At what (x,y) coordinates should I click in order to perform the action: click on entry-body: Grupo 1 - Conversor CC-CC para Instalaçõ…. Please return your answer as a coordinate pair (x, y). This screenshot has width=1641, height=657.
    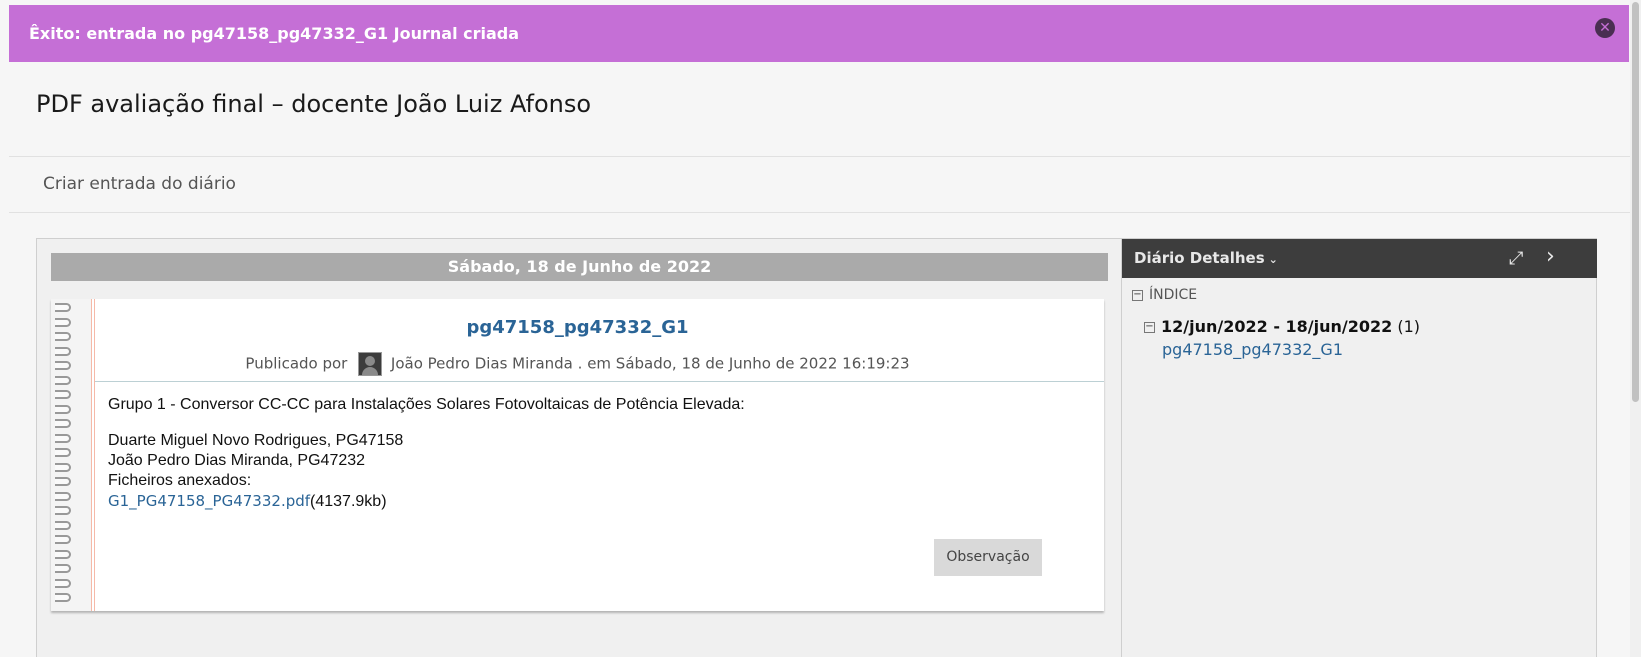
    Looking at the image, I should click on (588, 453).